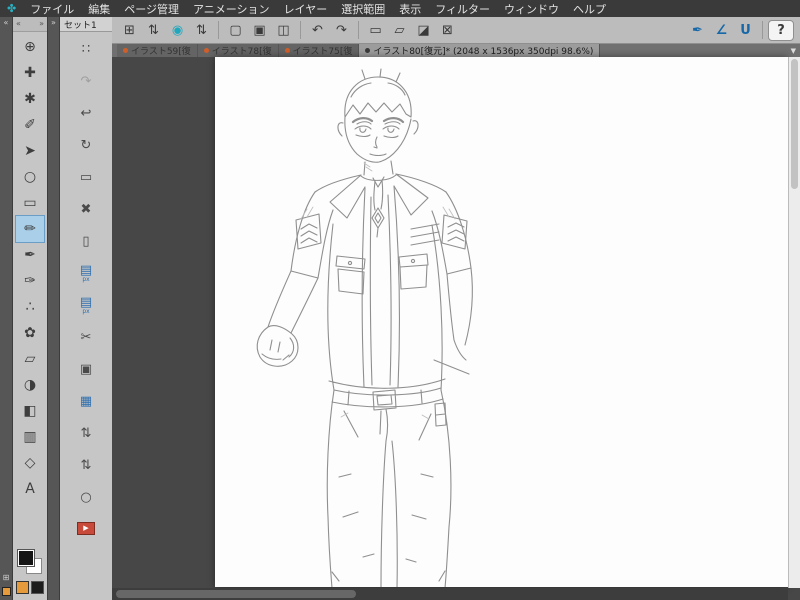 The width and height of the screenshot is (800, 600). I want to click on palette-collapse-right-icon: », so click(41, 24).